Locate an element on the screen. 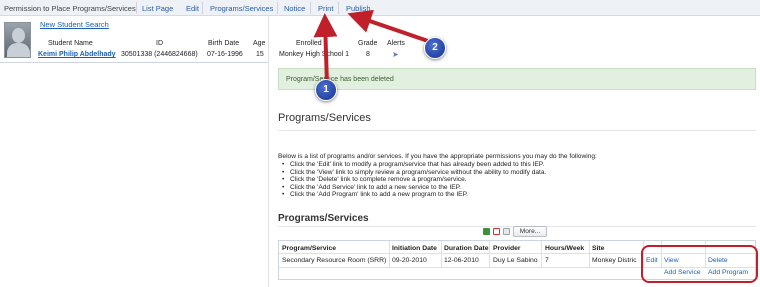 The height and width of the screenshot is (287, 760). annotation-arrows is located at coordinates (371, 47).